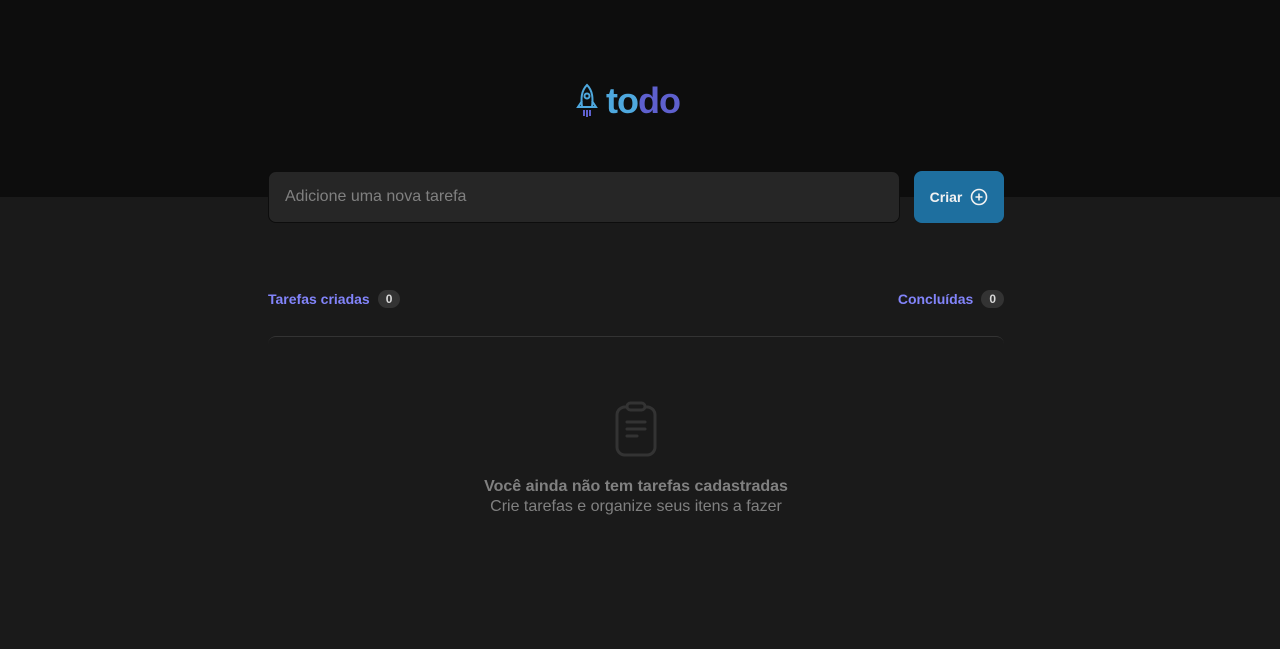 The image size is (1280, 649). I want to click on plus-circle-icon, so click(979, 197).